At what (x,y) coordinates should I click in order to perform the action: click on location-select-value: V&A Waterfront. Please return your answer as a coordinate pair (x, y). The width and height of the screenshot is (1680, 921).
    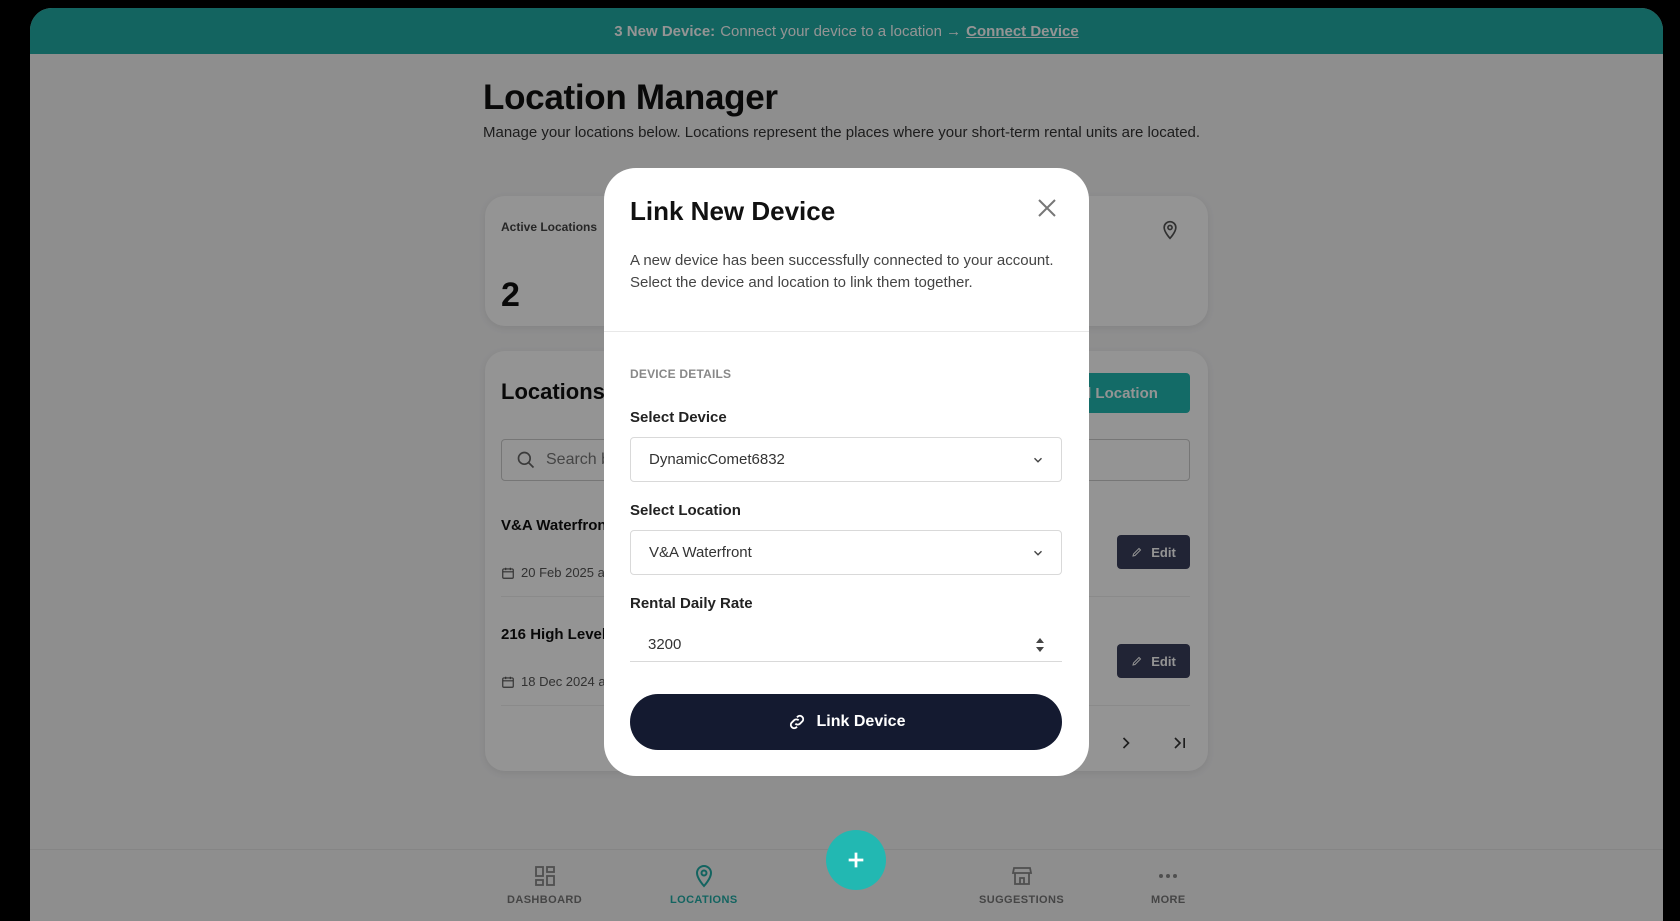
    Looking at the image, I should click on (700, 552).